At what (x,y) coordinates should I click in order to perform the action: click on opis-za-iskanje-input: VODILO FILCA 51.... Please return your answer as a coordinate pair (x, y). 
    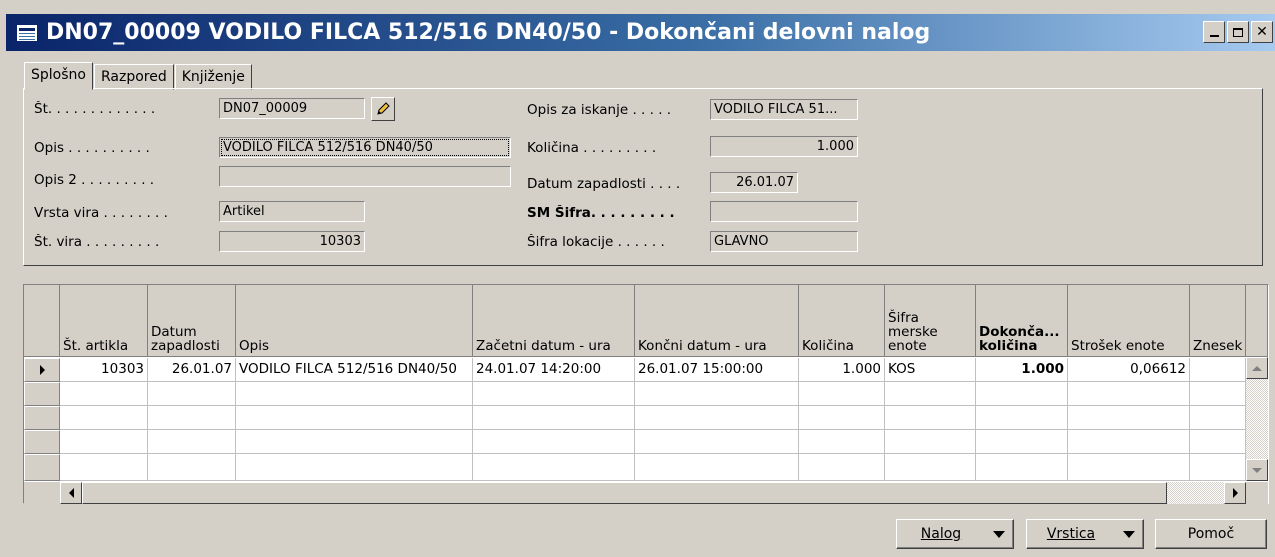
    Looking at the image, I should click on (784, 109).